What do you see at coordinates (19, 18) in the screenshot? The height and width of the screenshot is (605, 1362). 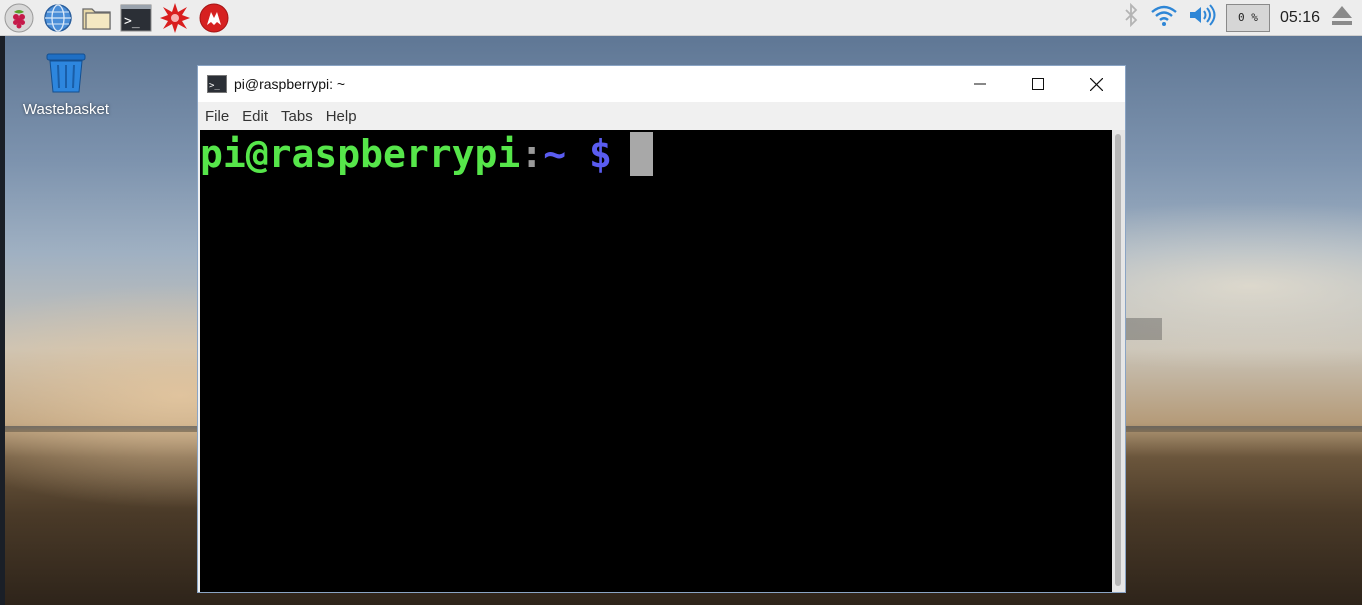 I see `raspberry-menu-icon` at bounding box center [19, 18].